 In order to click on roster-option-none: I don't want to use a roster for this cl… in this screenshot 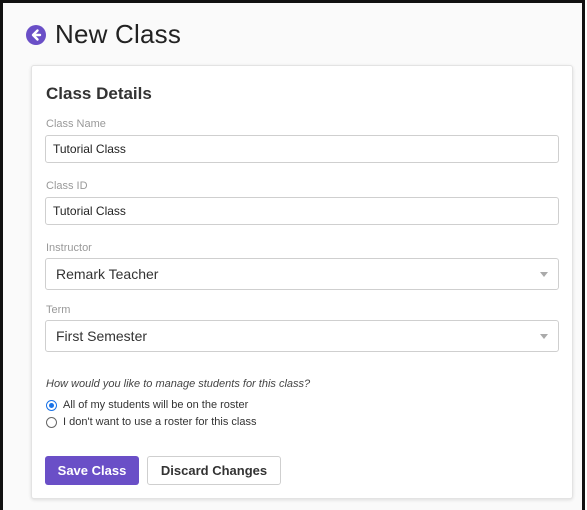, I will do `click(151, 422)`.